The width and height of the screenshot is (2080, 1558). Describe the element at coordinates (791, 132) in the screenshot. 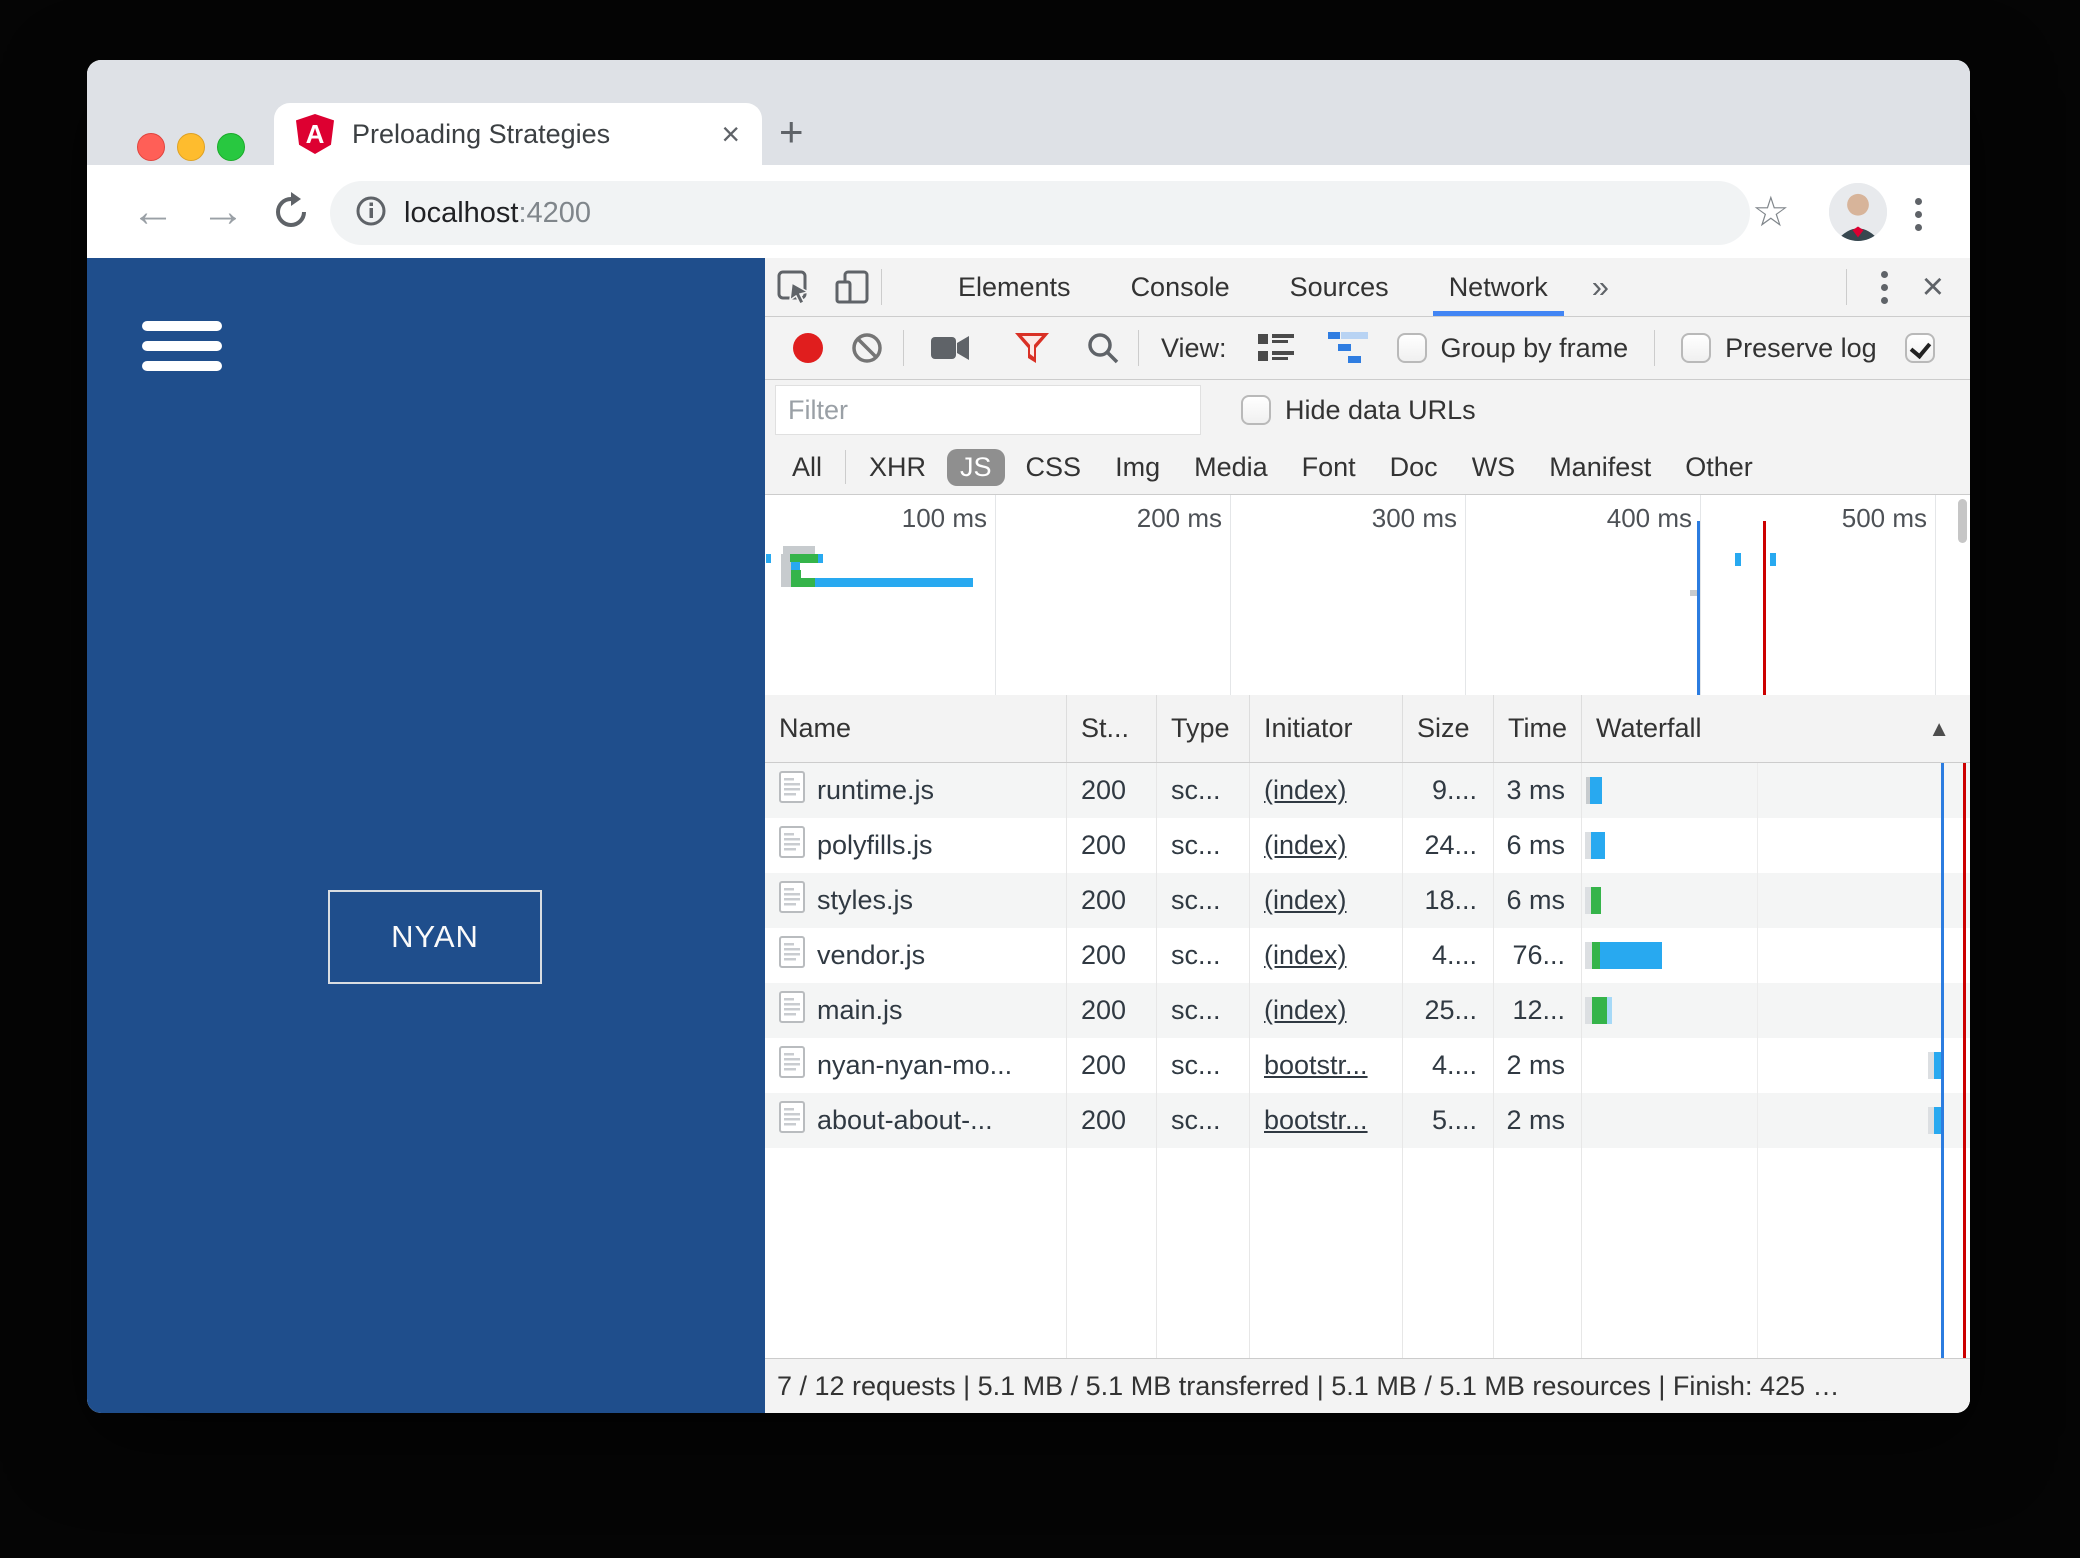

I see `new-tab-button: +` at that location.